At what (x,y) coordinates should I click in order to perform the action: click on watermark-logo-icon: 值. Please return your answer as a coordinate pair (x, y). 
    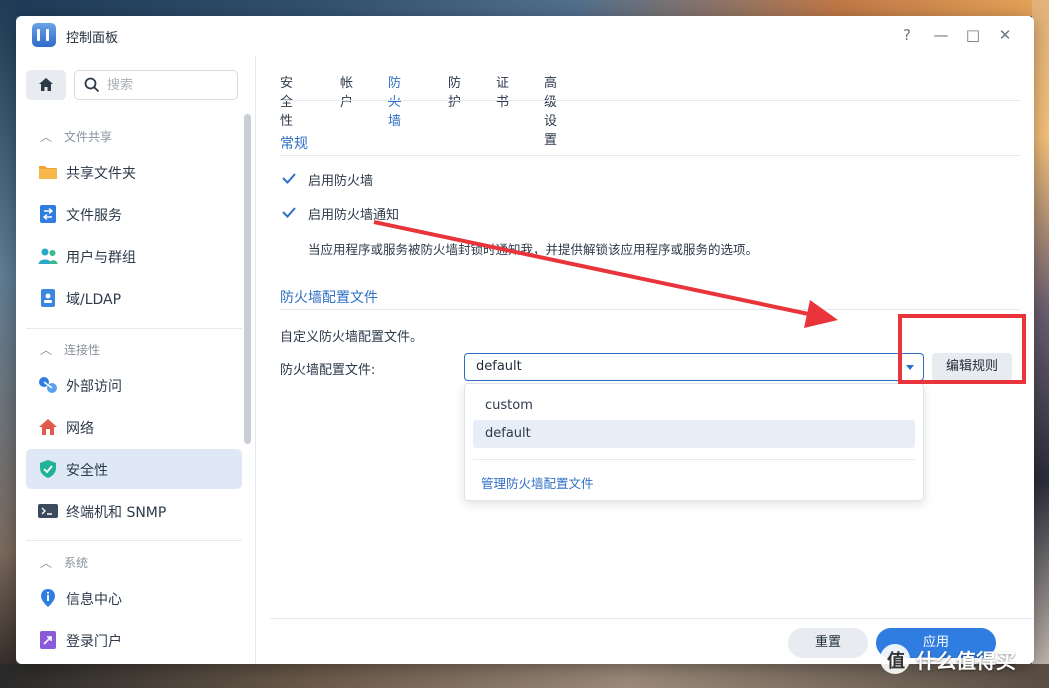
    Looking at the image, I should click on (895, 659).